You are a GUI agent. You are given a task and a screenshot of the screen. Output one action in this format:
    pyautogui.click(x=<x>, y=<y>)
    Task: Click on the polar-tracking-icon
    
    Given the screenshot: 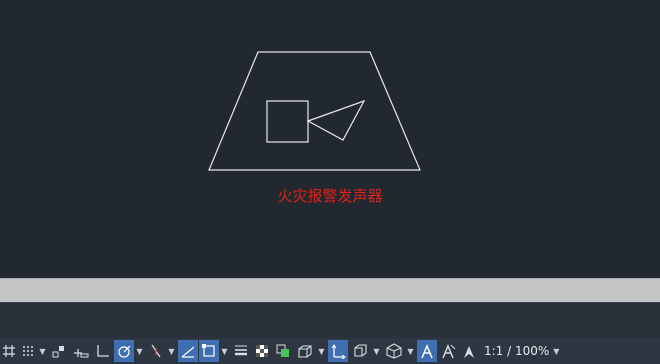 What is the action you would take?
    pyautogui.click(x=124, y=351)
    